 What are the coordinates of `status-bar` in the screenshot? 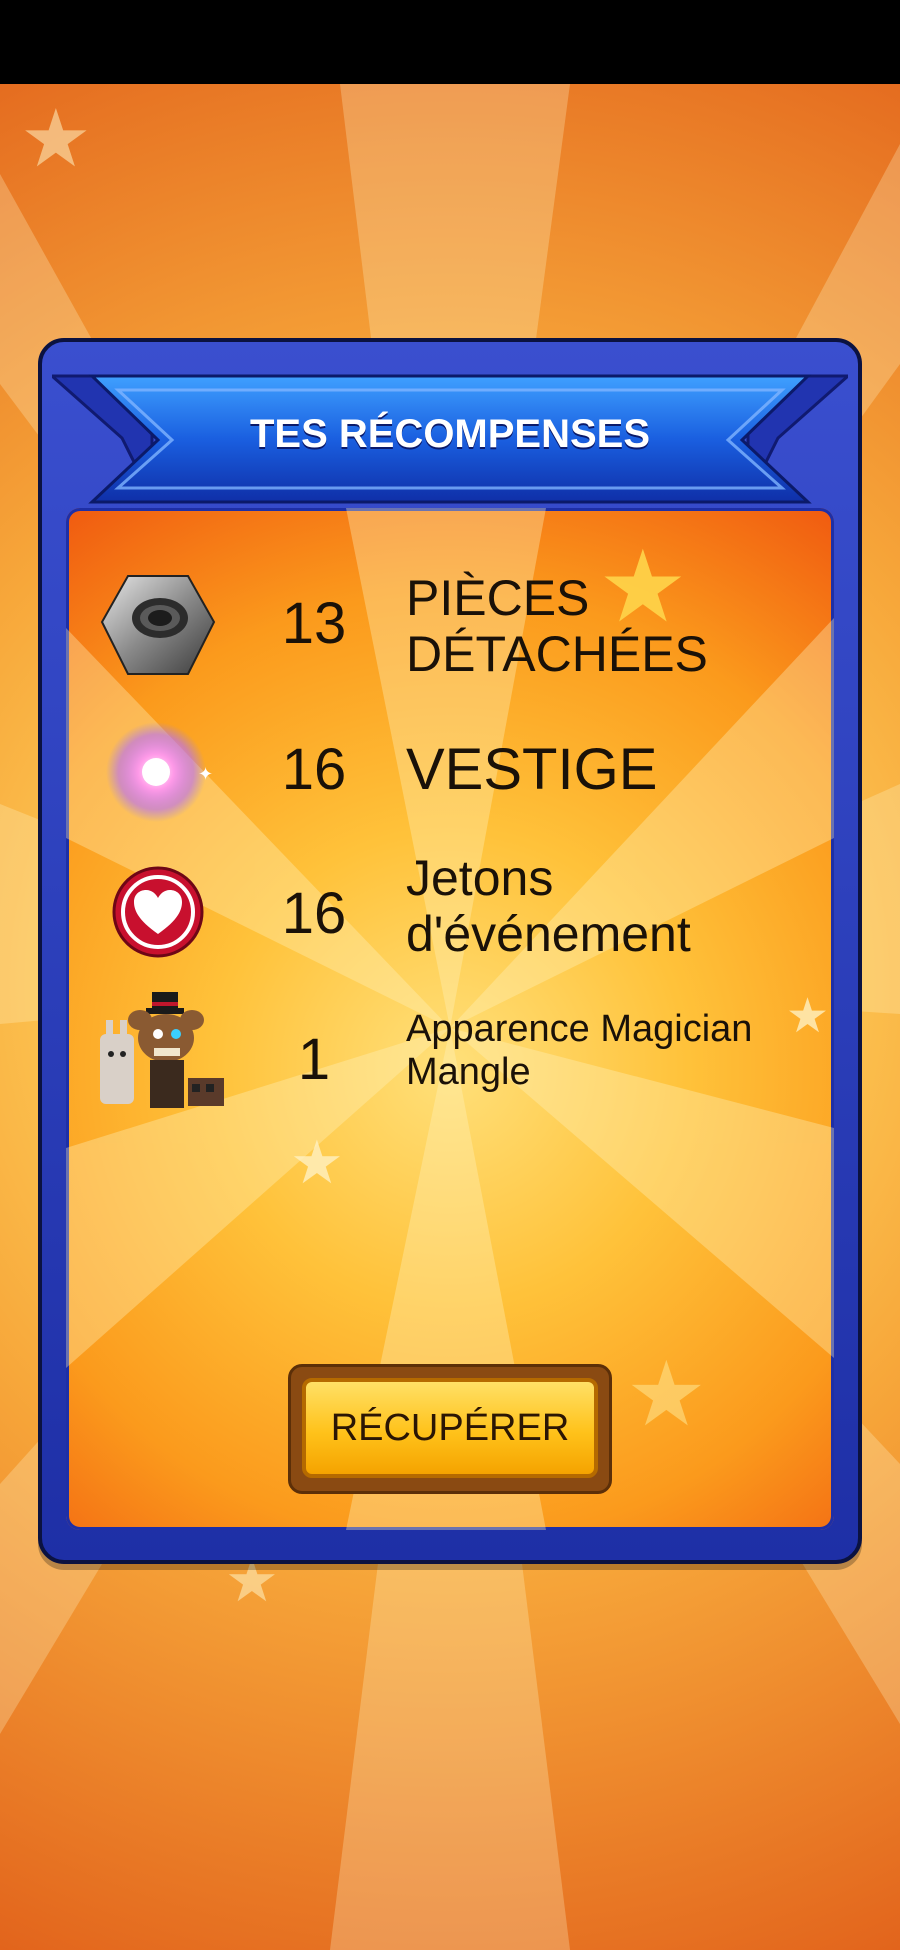 It's located at (450, 42).